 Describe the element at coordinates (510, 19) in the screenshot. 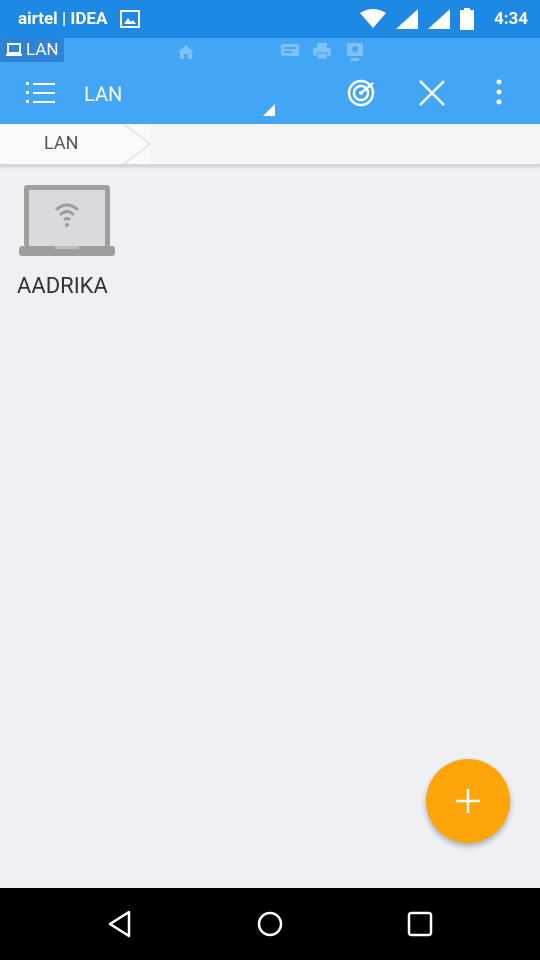

I see `clock: 4:34` at that location.